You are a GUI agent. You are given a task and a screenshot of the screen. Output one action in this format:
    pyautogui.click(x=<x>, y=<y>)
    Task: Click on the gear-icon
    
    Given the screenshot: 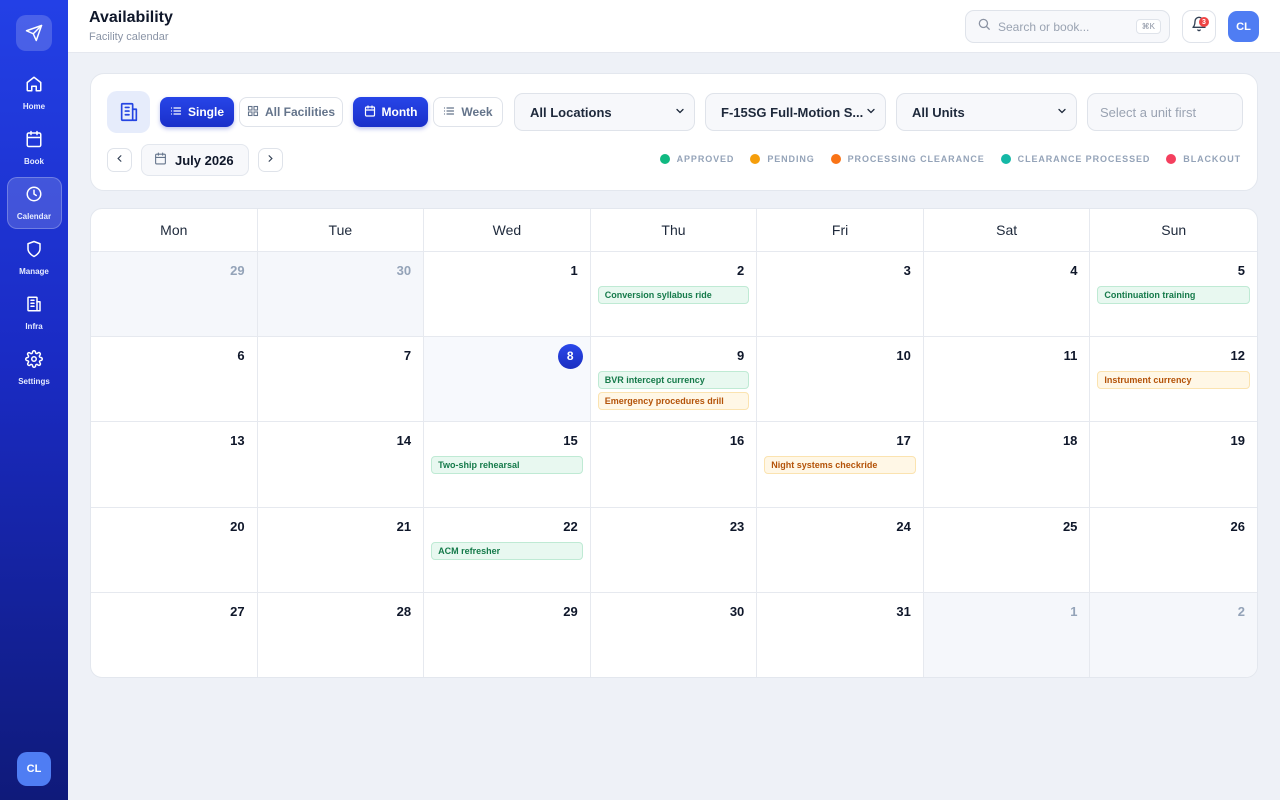 What is the action you would take?
    pyautogui.click(x=34, y=361)
    